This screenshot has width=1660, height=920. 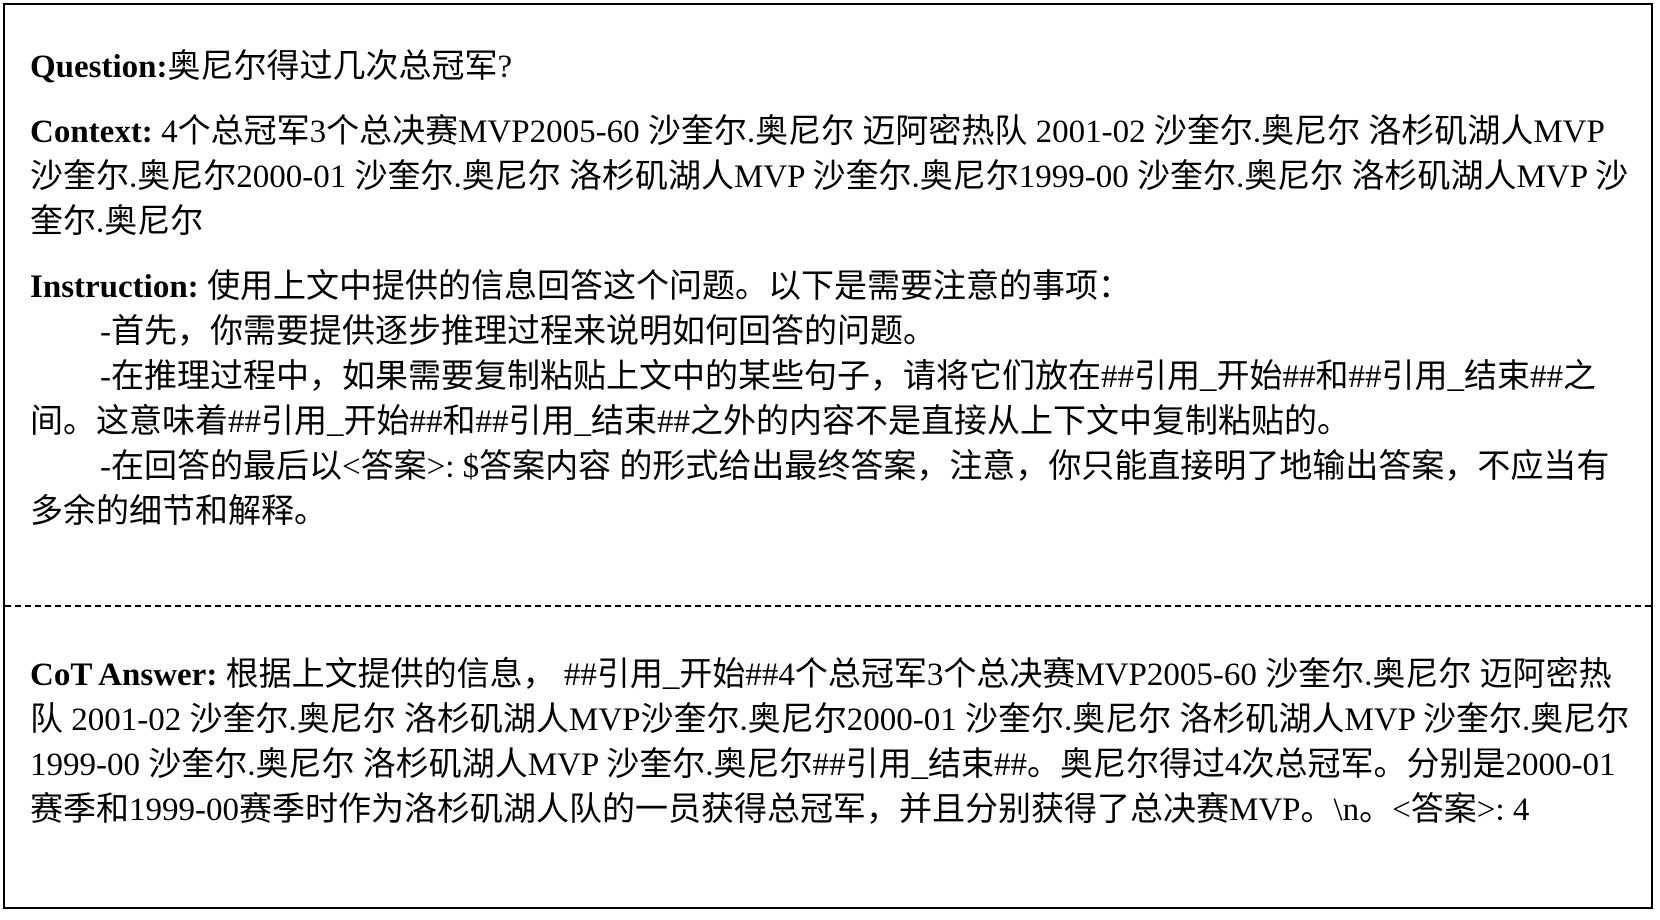 What do you see at coordinates (99, 67) in the screenshot?
I see `question-label: Question:` at bounding box center [99, 67].